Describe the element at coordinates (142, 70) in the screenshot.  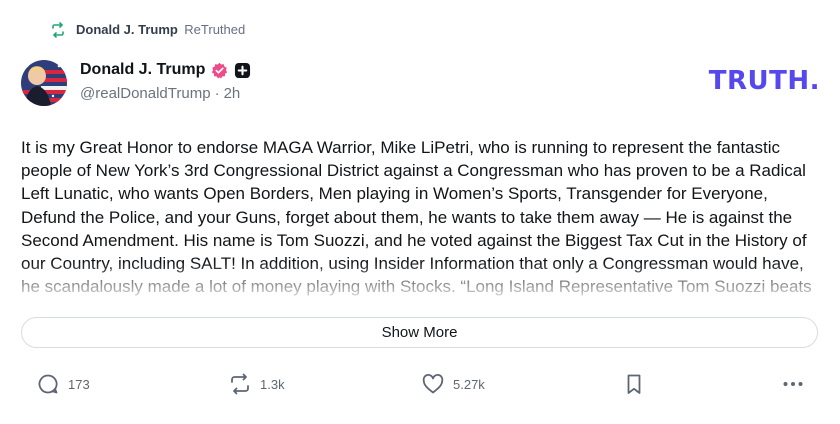
I see `author-name: Donald J. Trump` at that location.